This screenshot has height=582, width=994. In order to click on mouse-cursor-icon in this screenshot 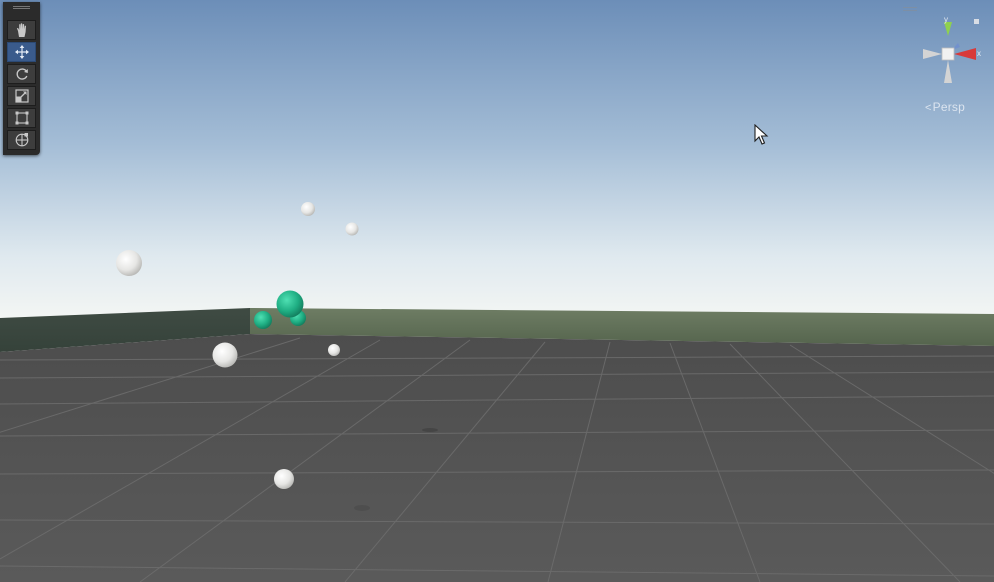, I will do `click(761, 134)`.